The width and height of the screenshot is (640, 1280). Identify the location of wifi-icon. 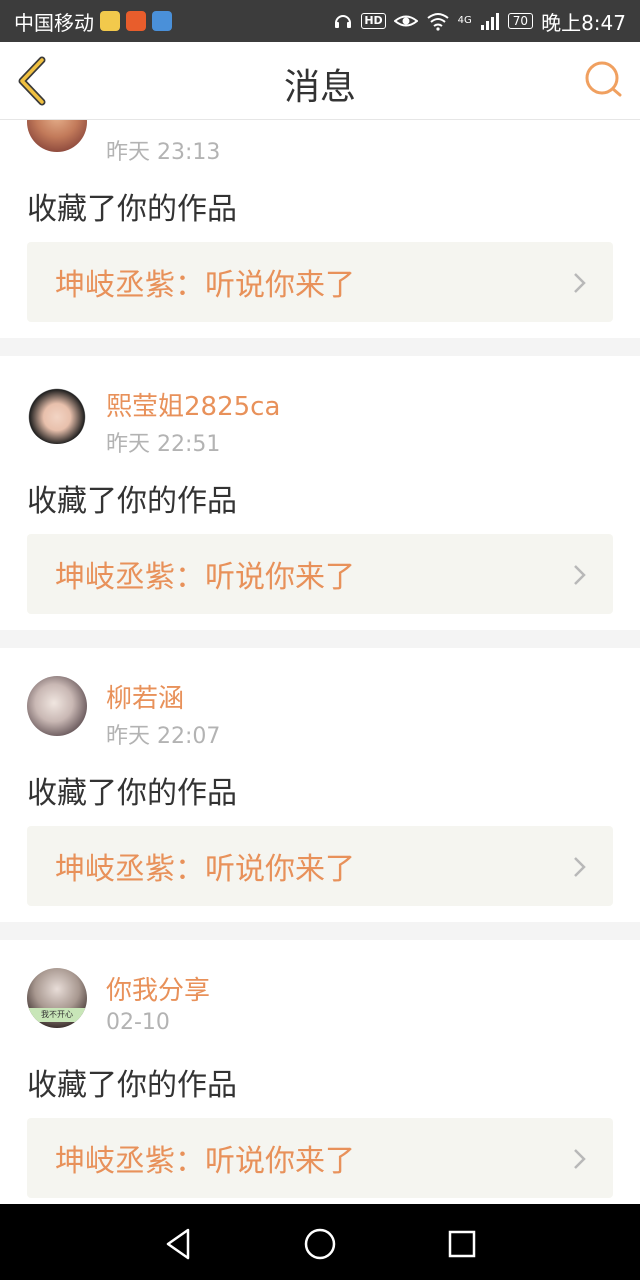
(438, 21).